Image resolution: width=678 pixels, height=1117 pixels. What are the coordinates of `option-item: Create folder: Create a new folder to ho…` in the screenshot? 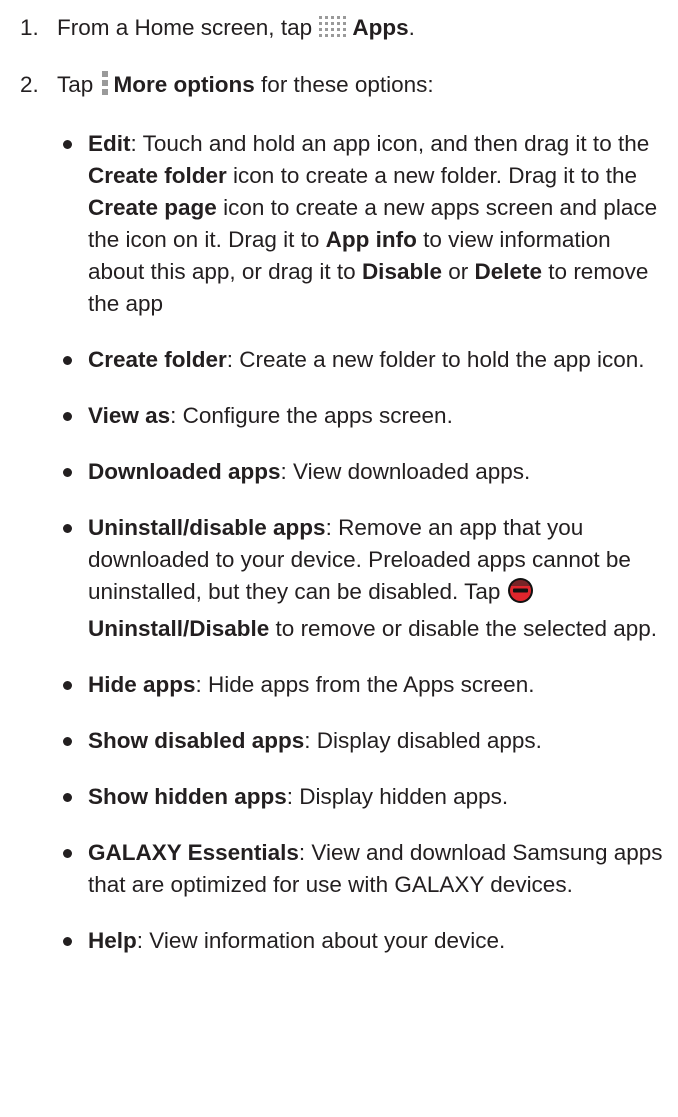 It's located at (366, 360).